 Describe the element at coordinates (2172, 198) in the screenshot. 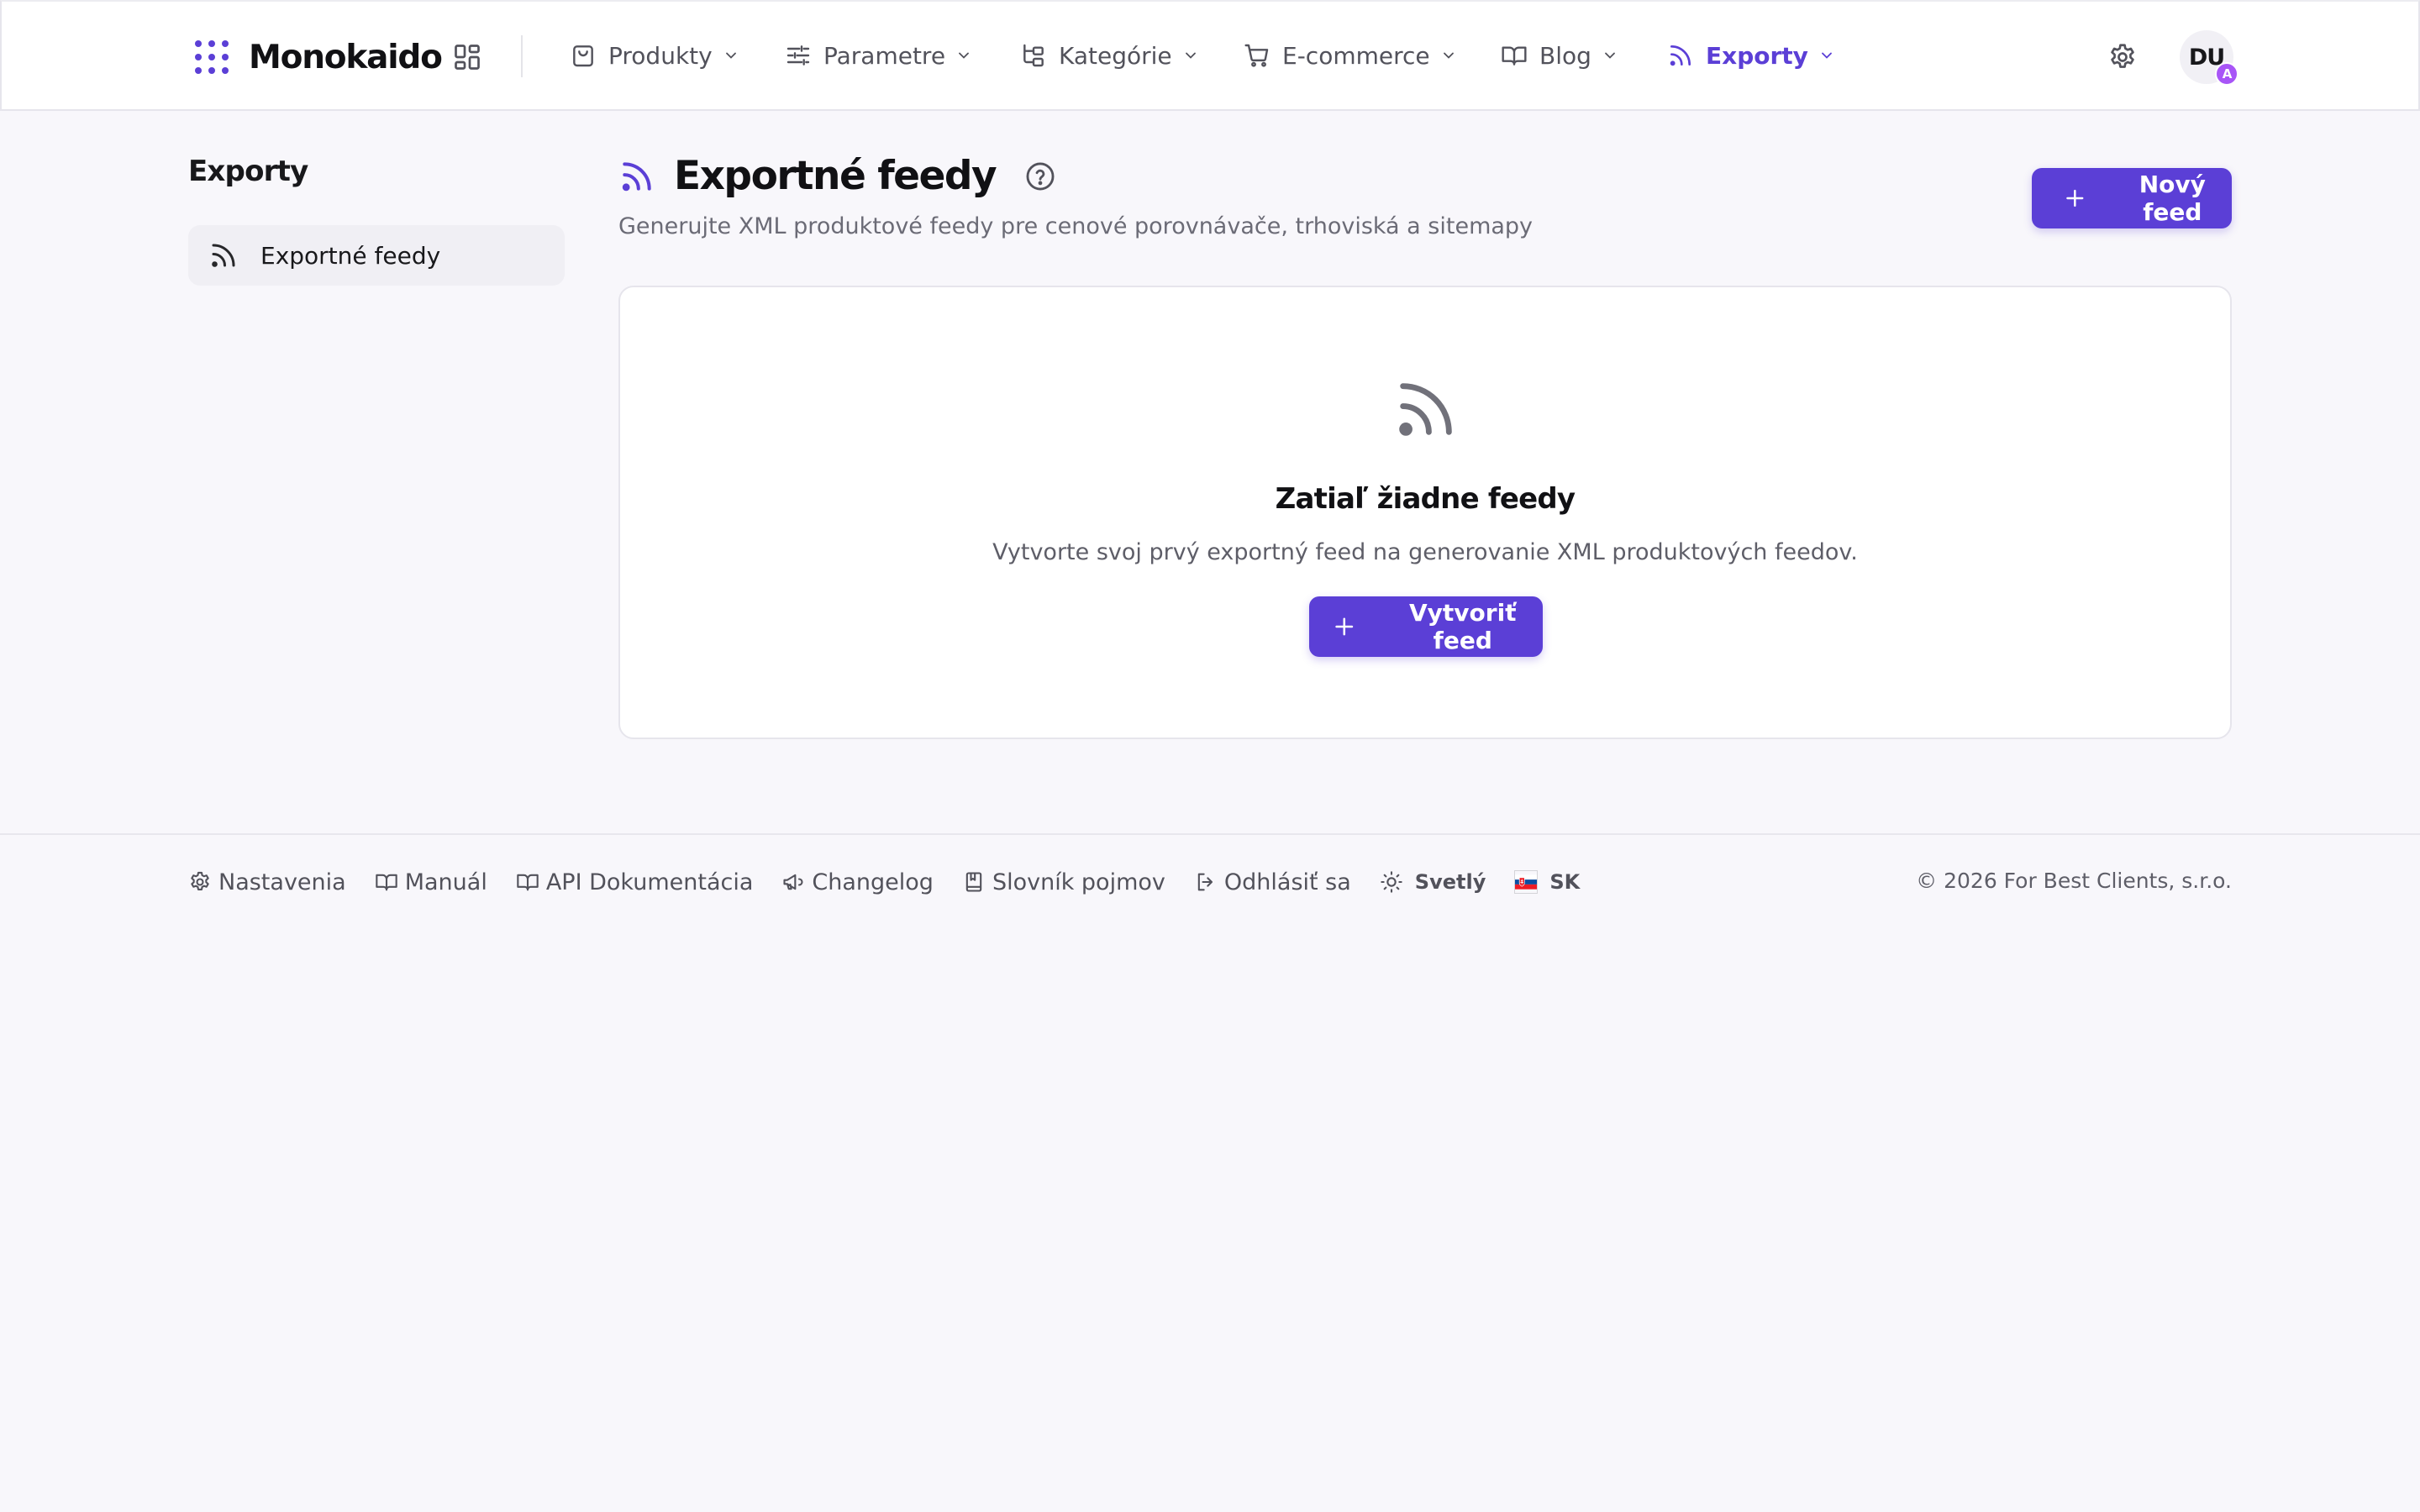

I see `new-feed-label: Nový feed` at that location.